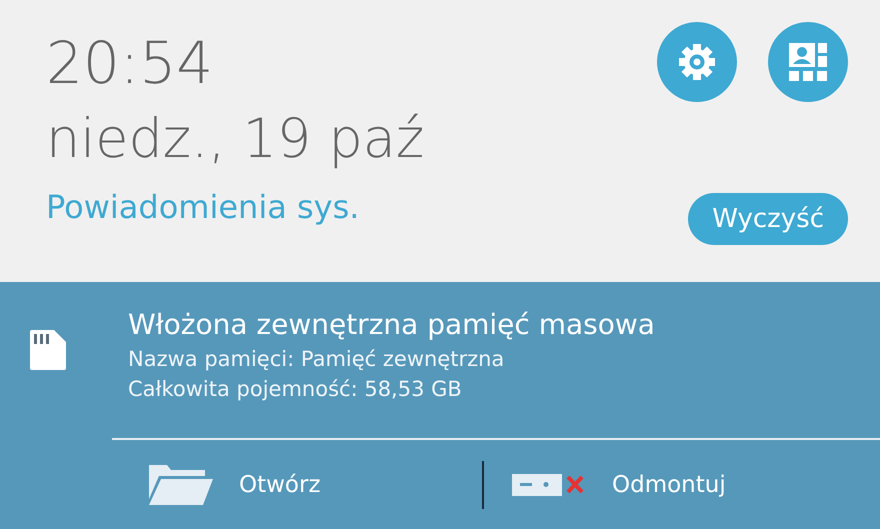 The image size is (880, 529). Describe the element at coordinates (203, 207) in the screenshot. I see `section-label: Powiadomienia sys.` at that location.